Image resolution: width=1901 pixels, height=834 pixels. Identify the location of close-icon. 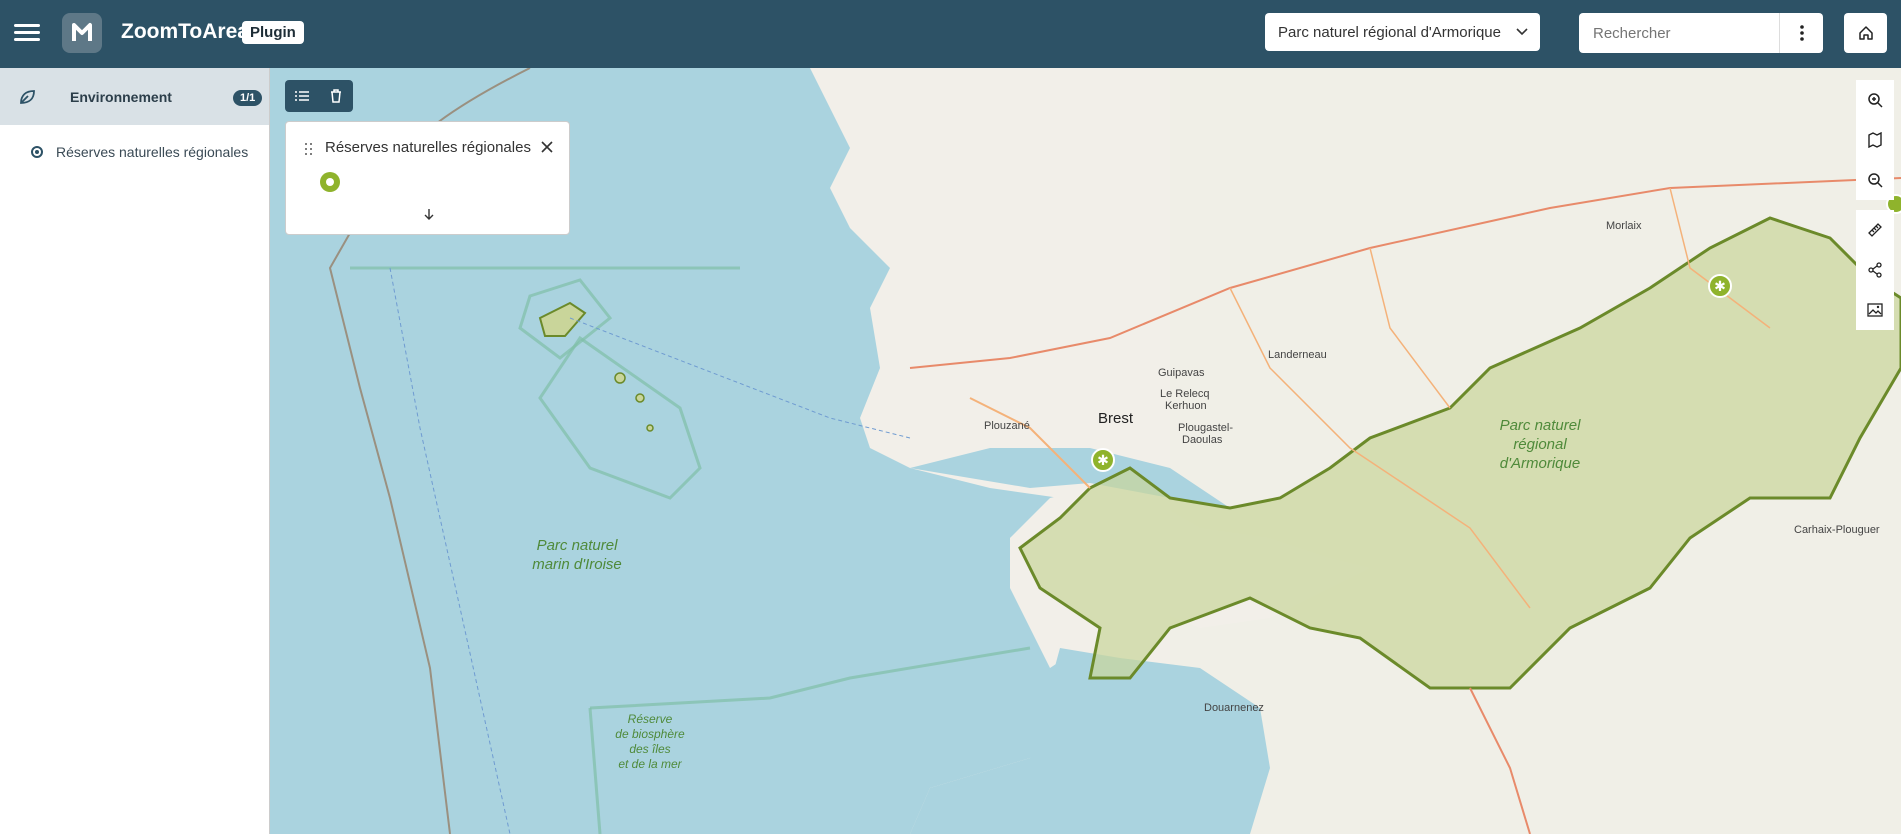
(547, 147).